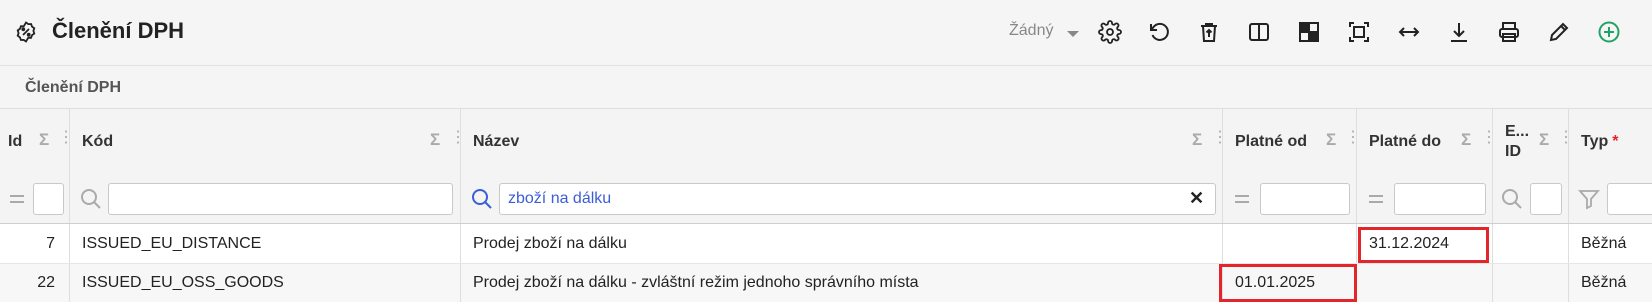  Describe the element at coordinates (1533, 142) in the screenshot. I see `column-header-ext-id: E... ID Σ ⋮` at that location.